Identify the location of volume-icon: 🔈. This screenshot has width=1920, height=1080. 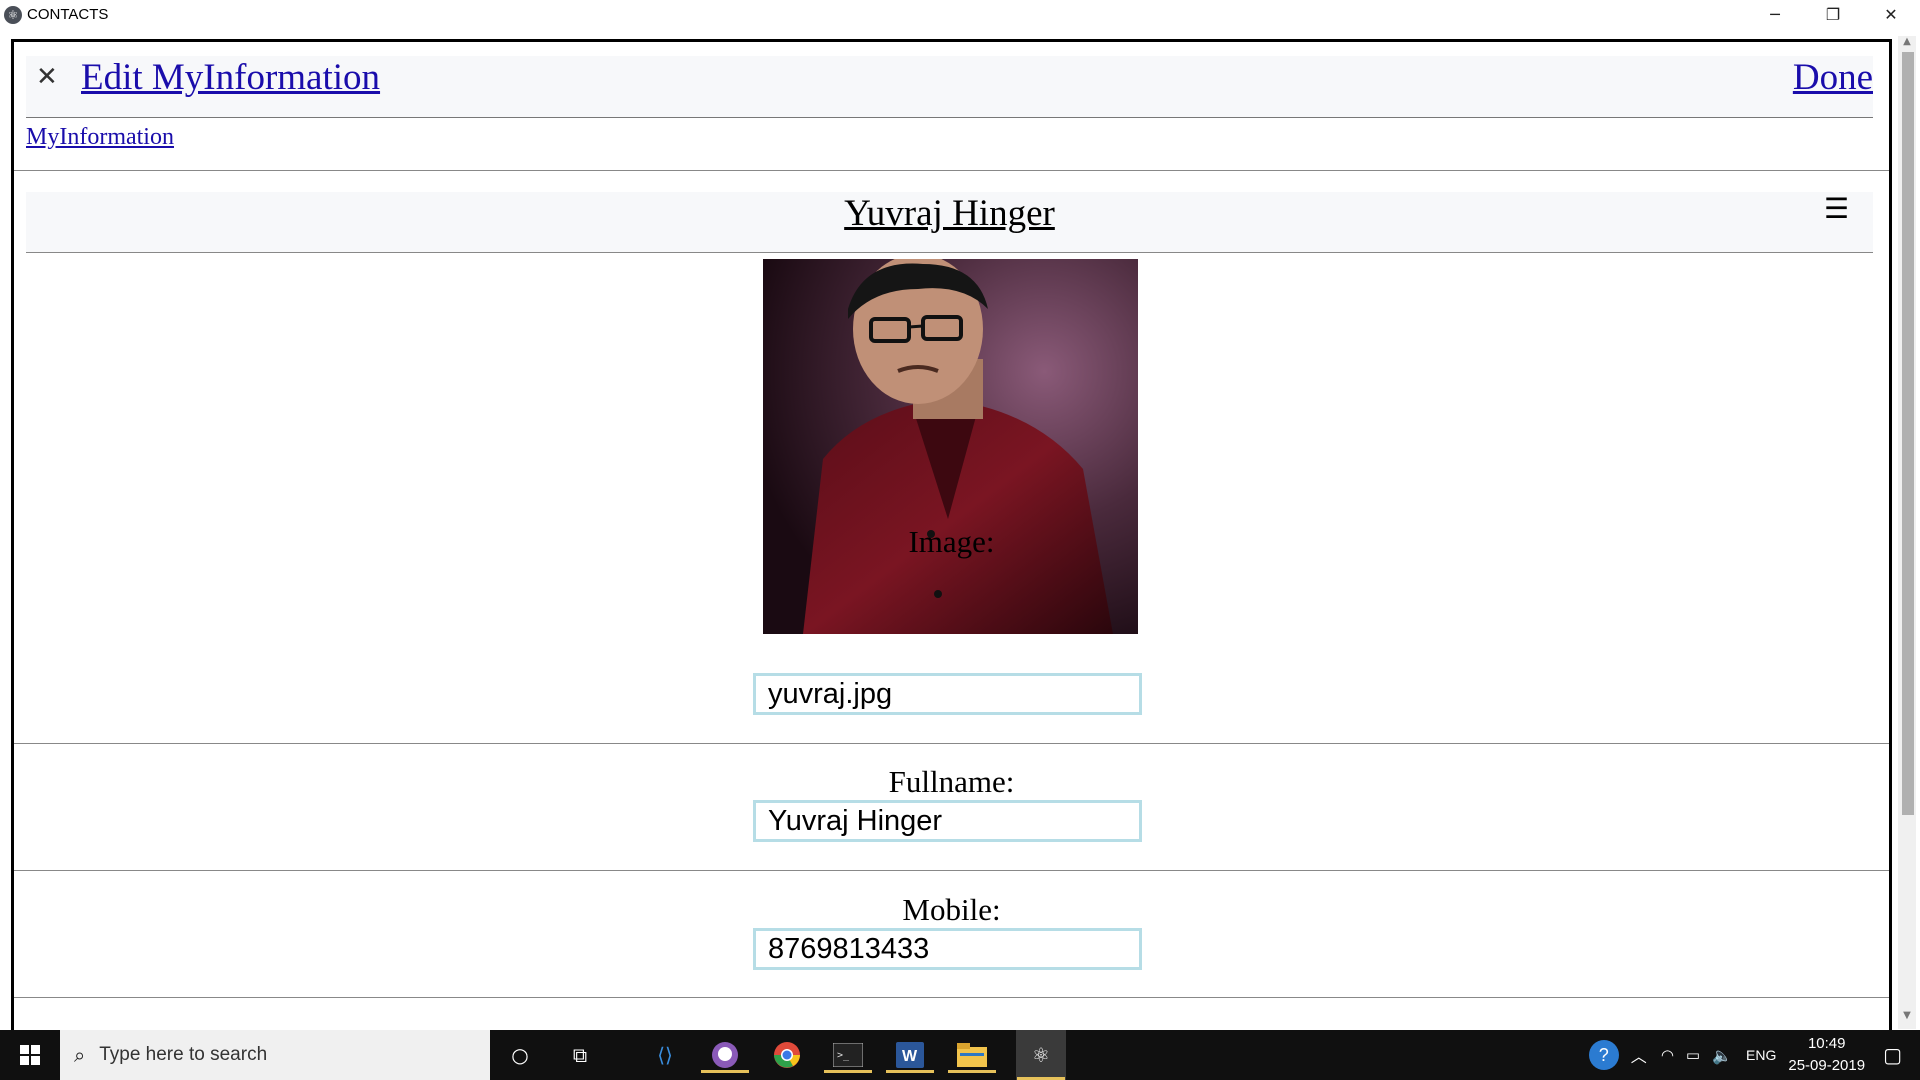
(1722, 1055).